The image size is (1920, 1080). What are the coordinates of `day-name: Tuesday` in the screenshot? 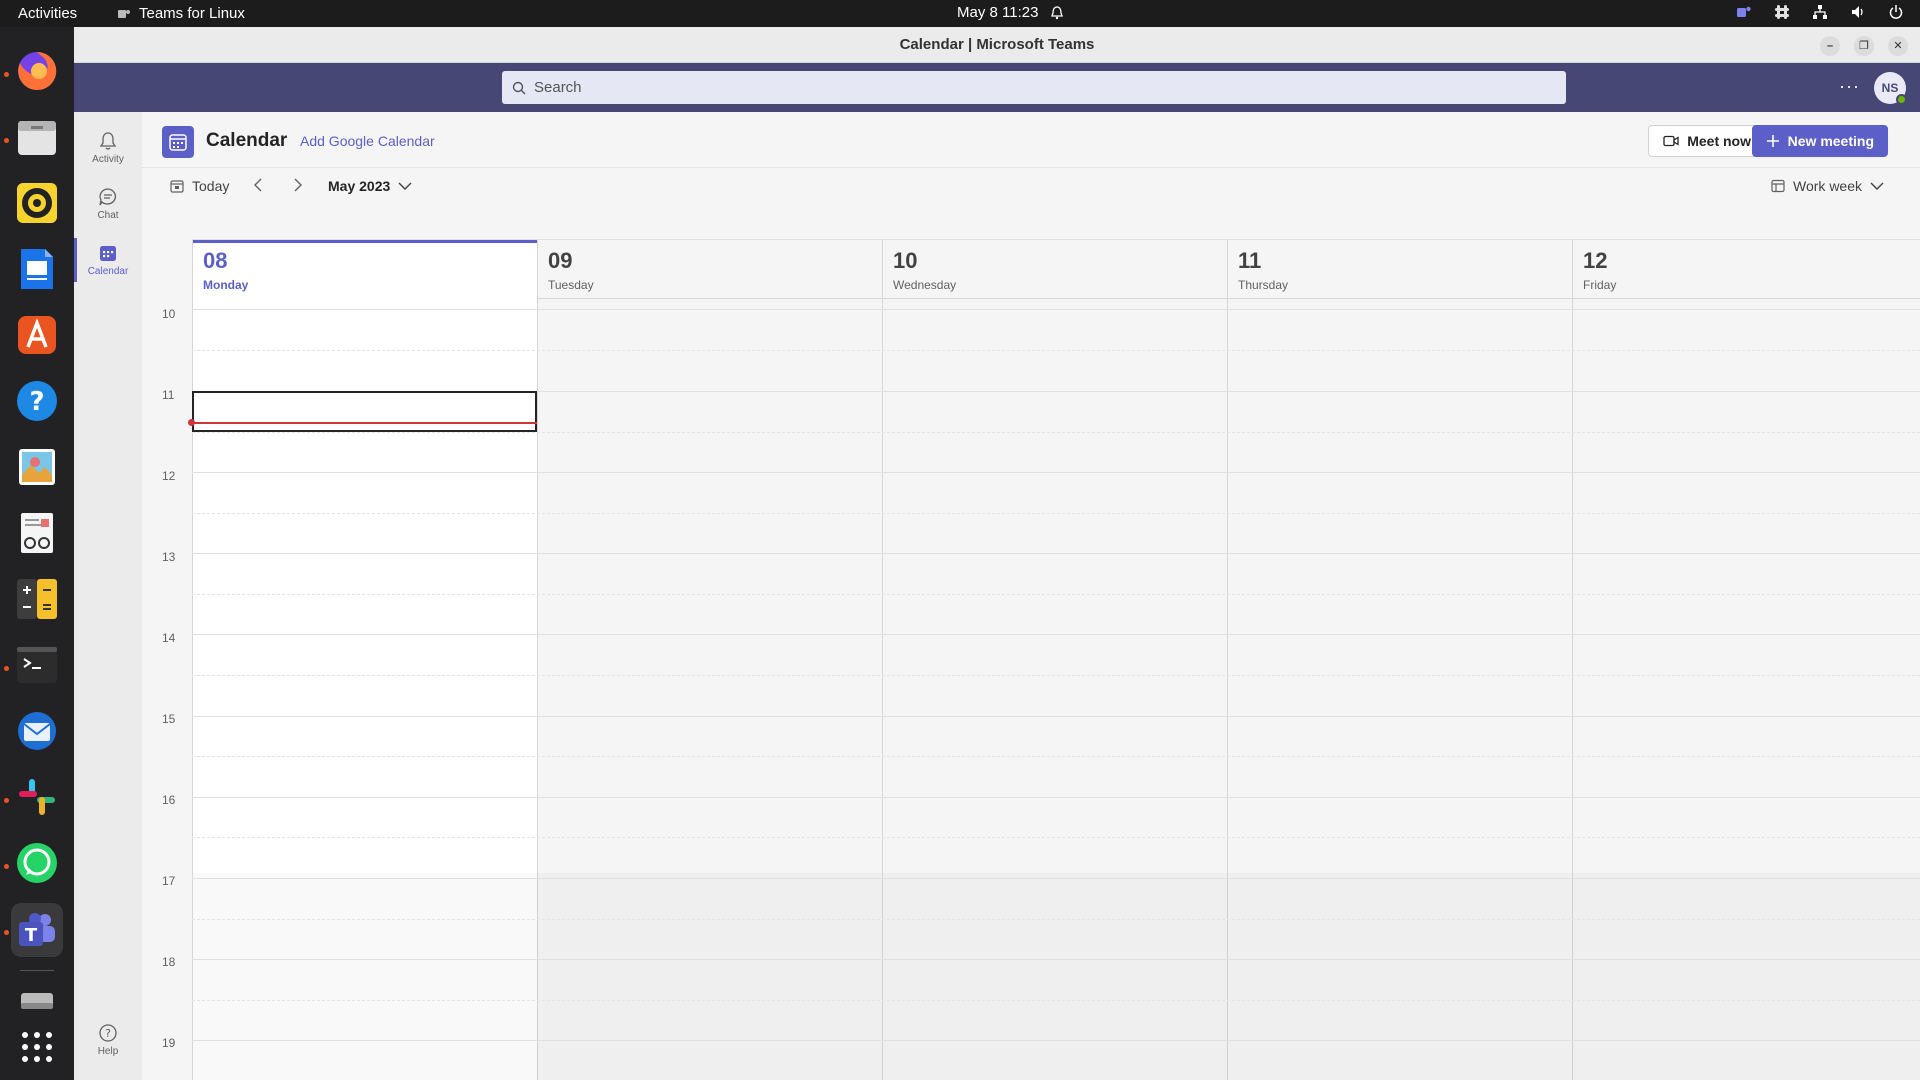 It's located at (571, 285).